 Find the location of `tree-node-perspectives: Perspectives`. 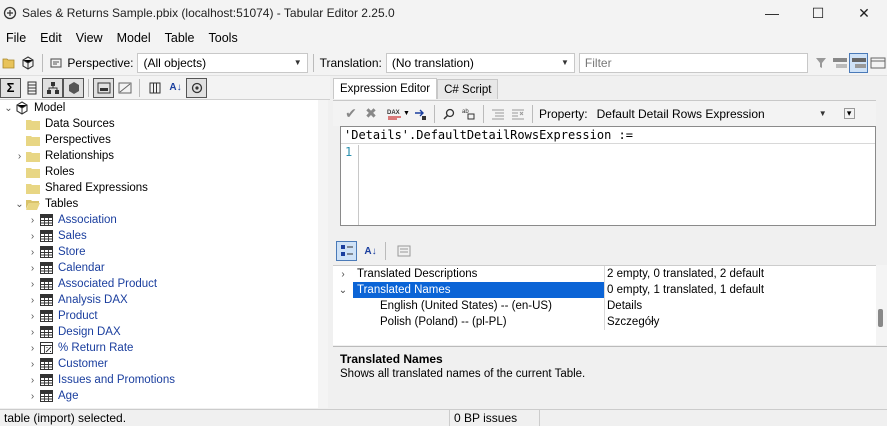

tree-node-perspectives: Perspectives is located at coordinates (163, 140).